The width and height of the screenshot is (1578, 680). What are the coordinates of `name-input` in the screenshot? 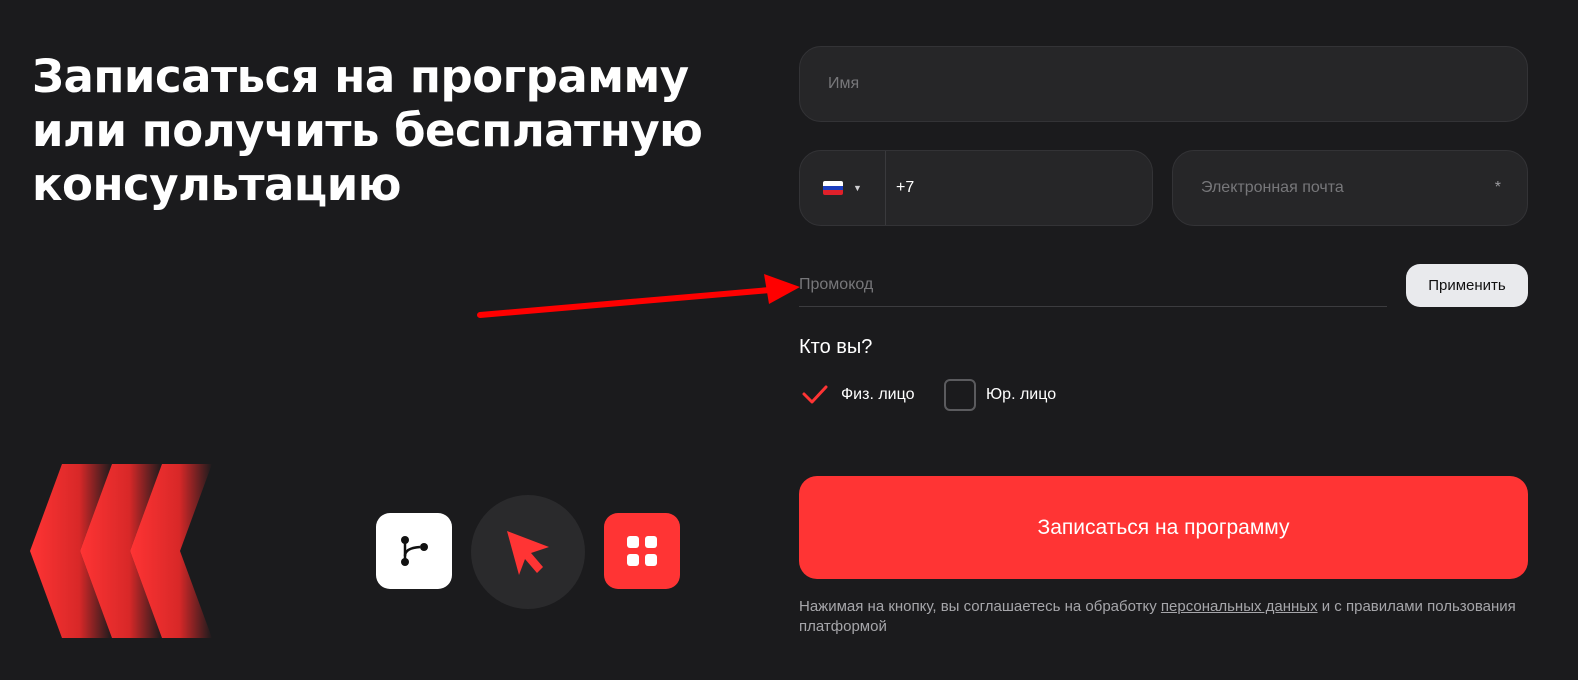 It's located at (1163, 84).